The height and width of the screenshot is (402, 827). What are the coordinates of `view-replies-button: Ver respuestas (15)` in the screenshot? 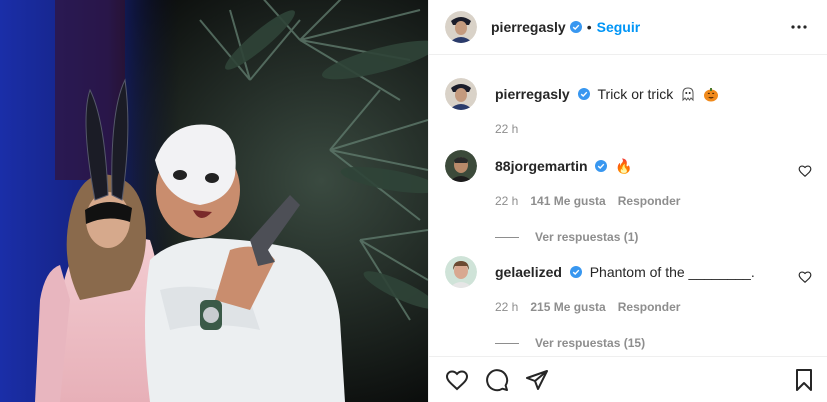 It's located at (653, 343).